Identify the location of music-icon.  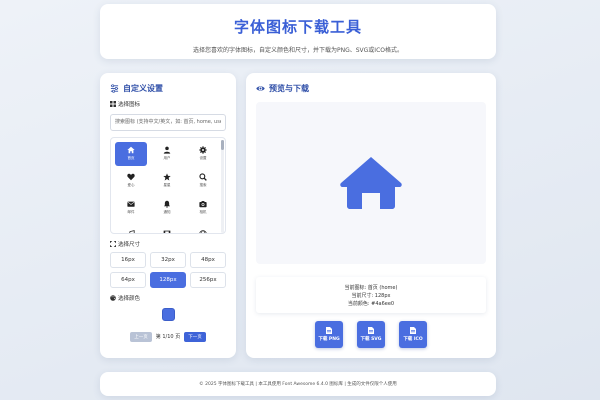
(132, 231).